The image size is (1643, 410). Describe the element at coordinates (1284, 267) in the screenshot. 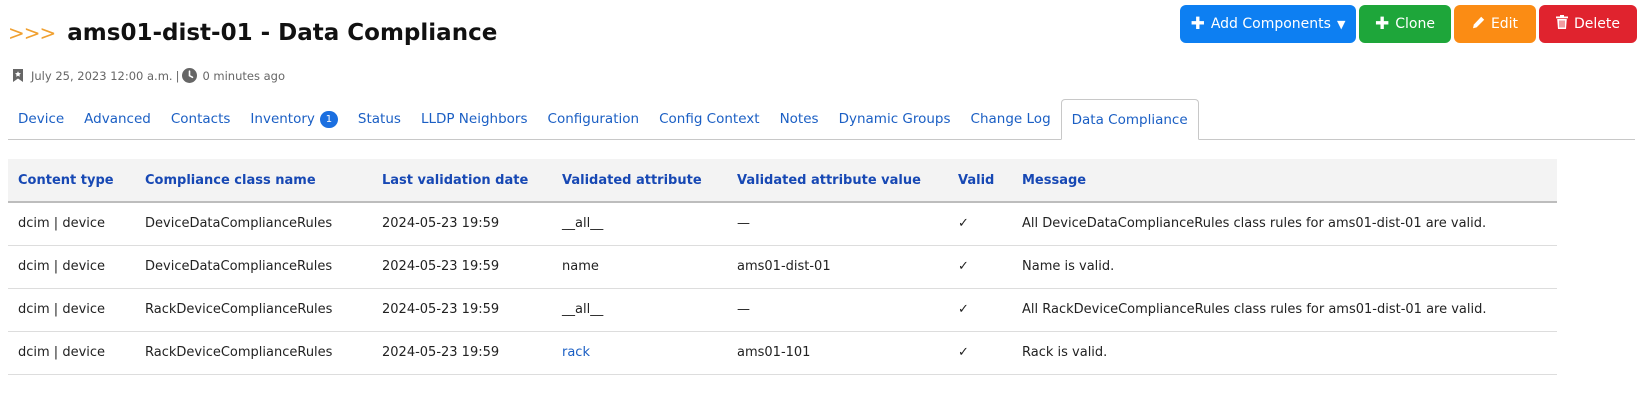

I see `cell-message: Name is valid.` at that location.